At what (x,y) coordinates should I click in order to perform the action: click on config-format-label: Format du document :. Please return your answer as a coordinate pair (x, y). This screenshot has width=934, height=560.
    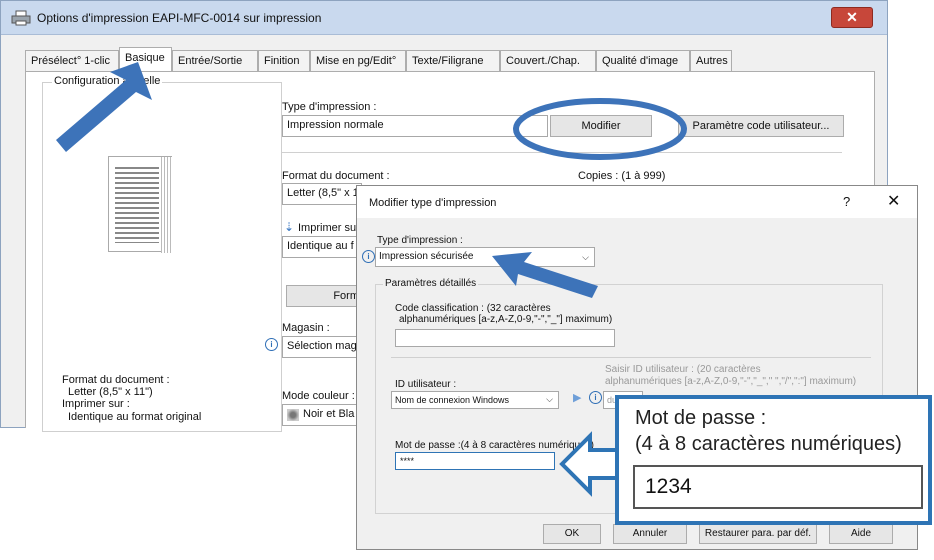
    Looking at the image, I should click on (116, 380).